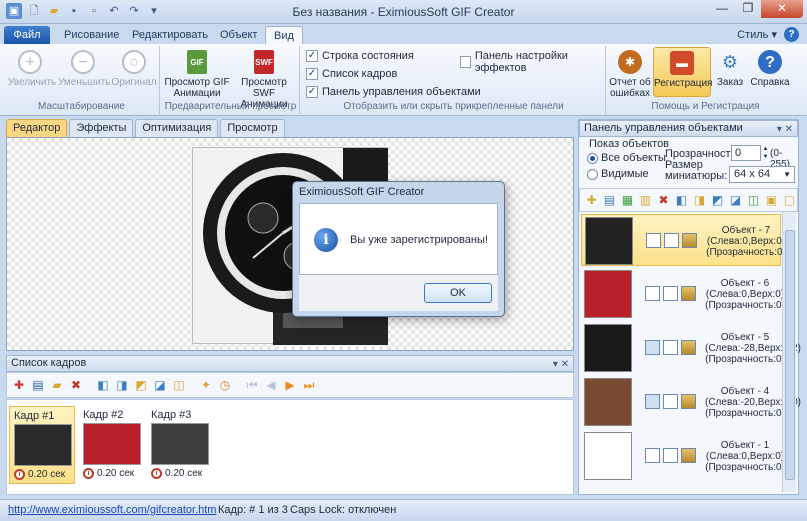  Describe the element at coordinates (19, 385) in the screenshot. I see `add-frame-icon: ✚` at that location.